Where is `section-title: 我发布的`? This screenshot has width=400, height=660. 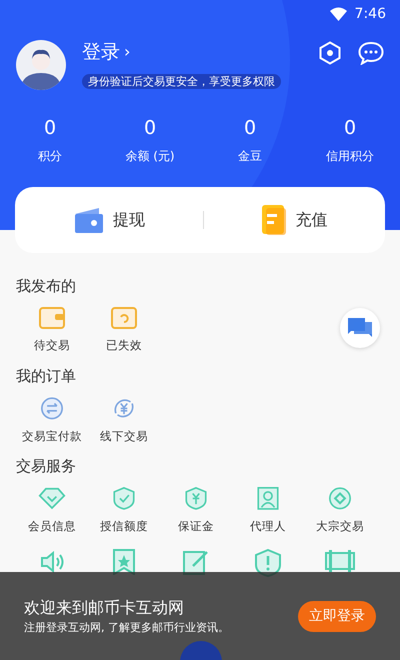 section-title: 我发布的 is located at coordinates (46, 286).